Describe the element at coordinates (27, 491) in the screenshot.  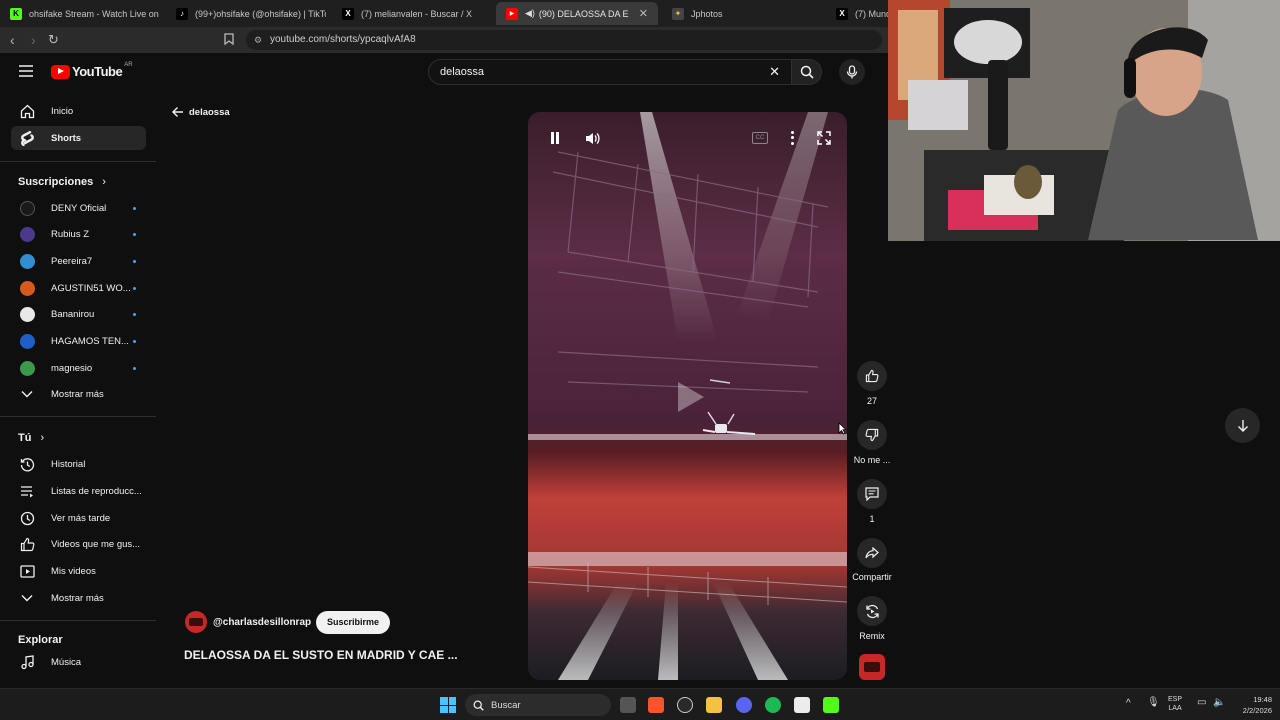
I see `playlist-icon` at that location.